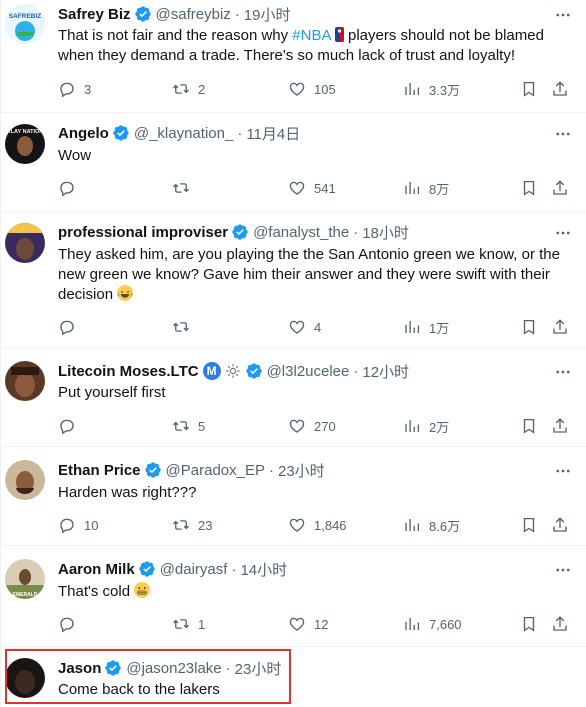 The height and width of the screenshot is (707, 586). I want to click on views-button: 2万, so click(426, 426).